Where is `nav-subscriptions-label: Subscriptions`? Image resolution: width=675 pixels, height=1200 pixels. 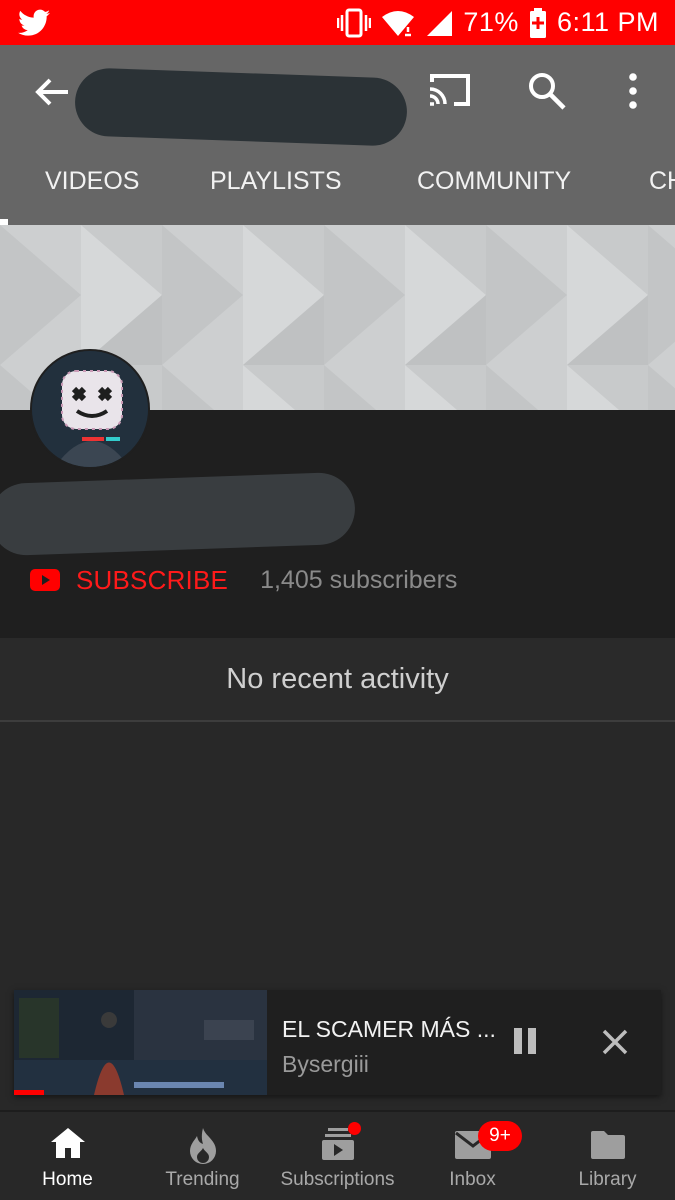 nav-subscriptions-label: Subscriptions is located at coordinates (337, 1179).